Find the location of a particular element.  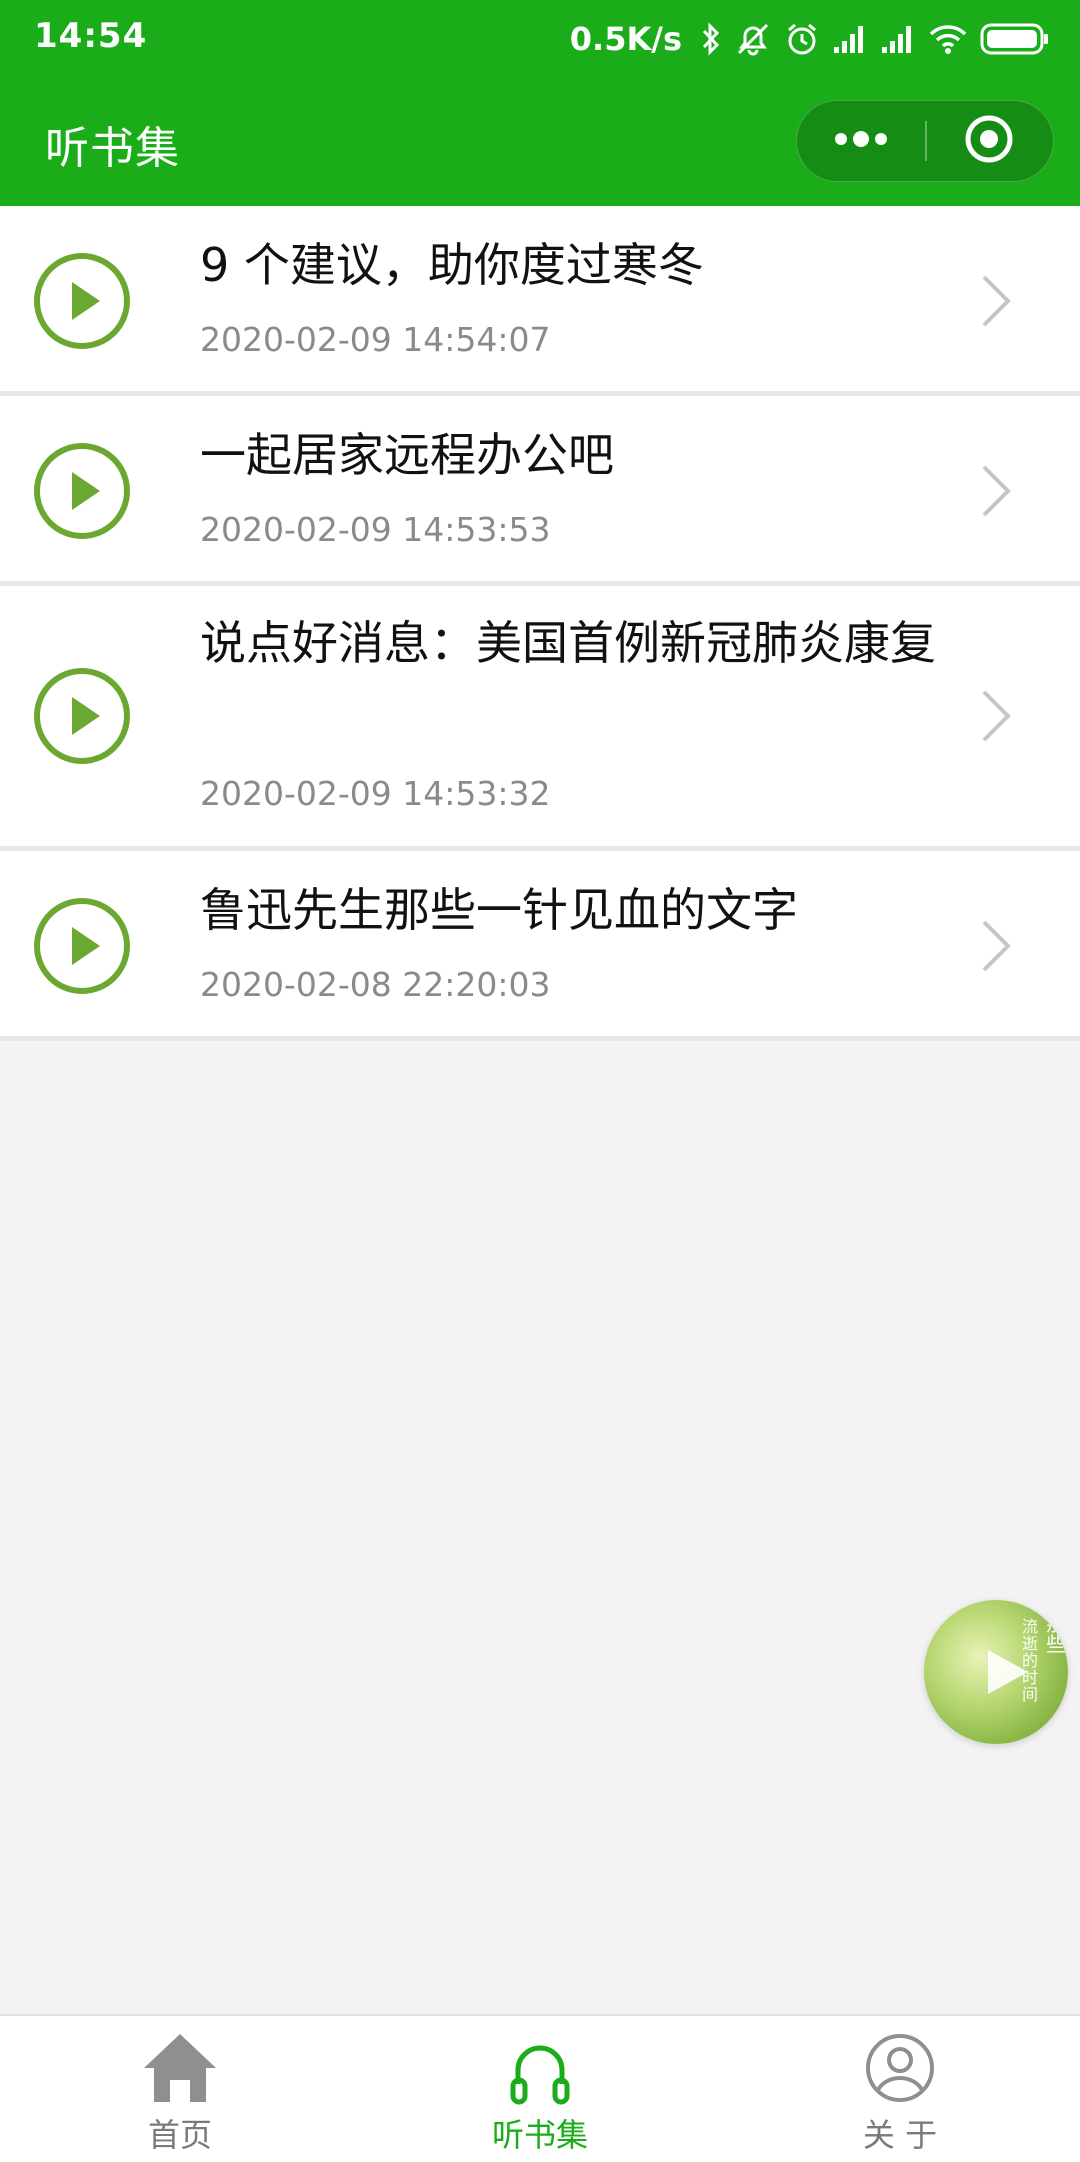

floating-player-button: 流逝的时间 那些 is located at coordinates (996, 1672).